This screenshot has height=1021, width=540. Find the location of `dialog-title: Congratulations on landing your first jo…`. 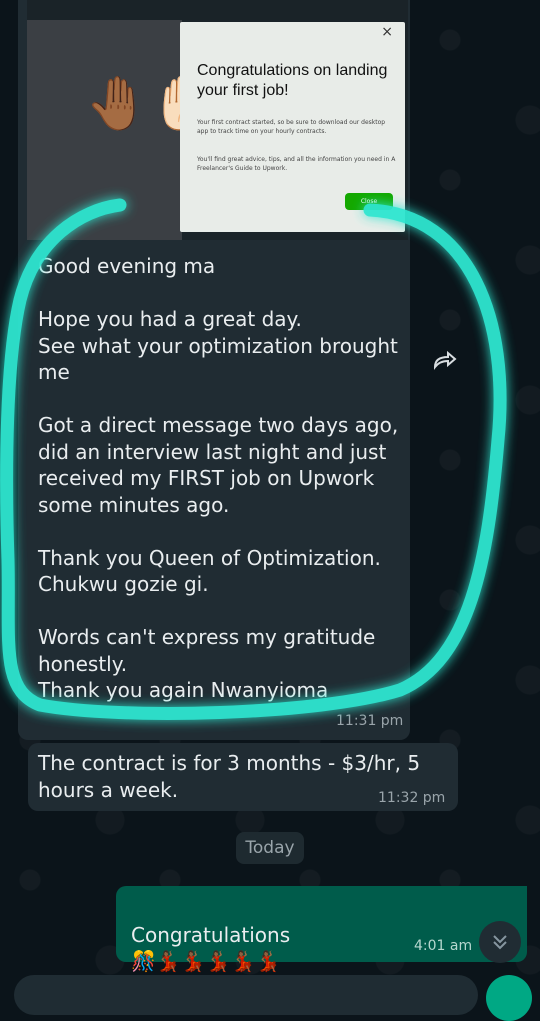

dialog-title: Congratulations on landing your first jo… is located at coordinates (292, 80).